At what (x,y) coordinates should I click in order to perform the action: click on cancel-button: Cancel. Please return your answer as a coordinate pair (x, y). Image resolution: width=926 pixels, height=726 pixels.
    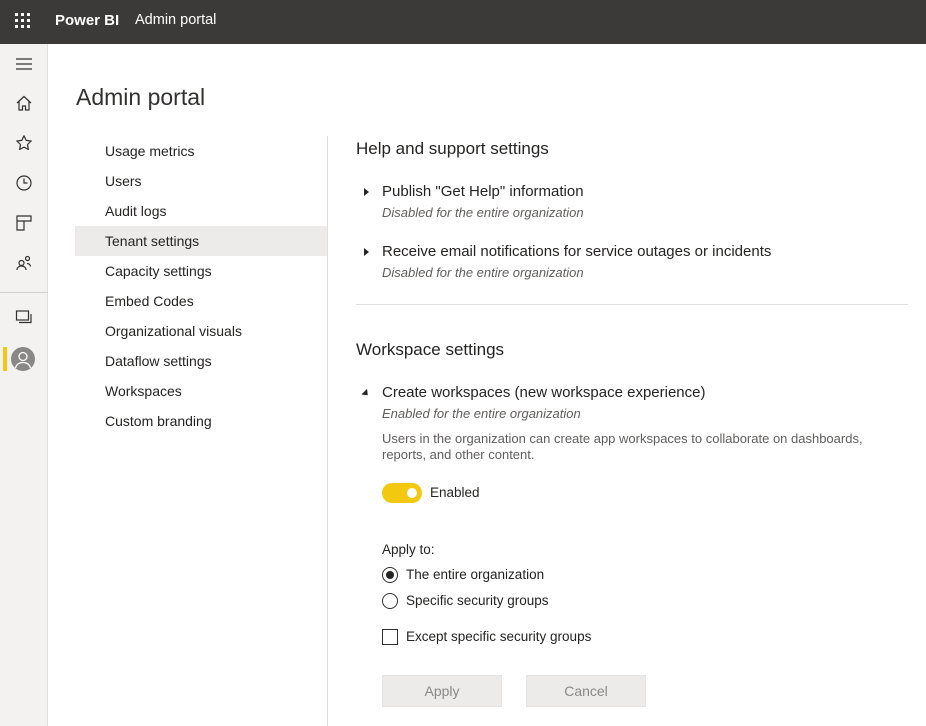
    Looking at the image, I should click on (586, 691).